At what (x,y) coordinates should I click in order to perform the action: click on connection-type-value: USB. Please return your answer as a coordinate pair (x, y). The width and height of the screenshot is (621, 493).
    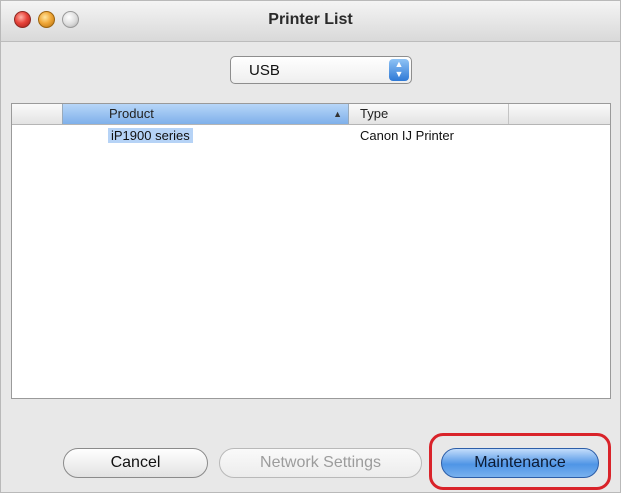
    Looking at the image, I should click on (264, 70).